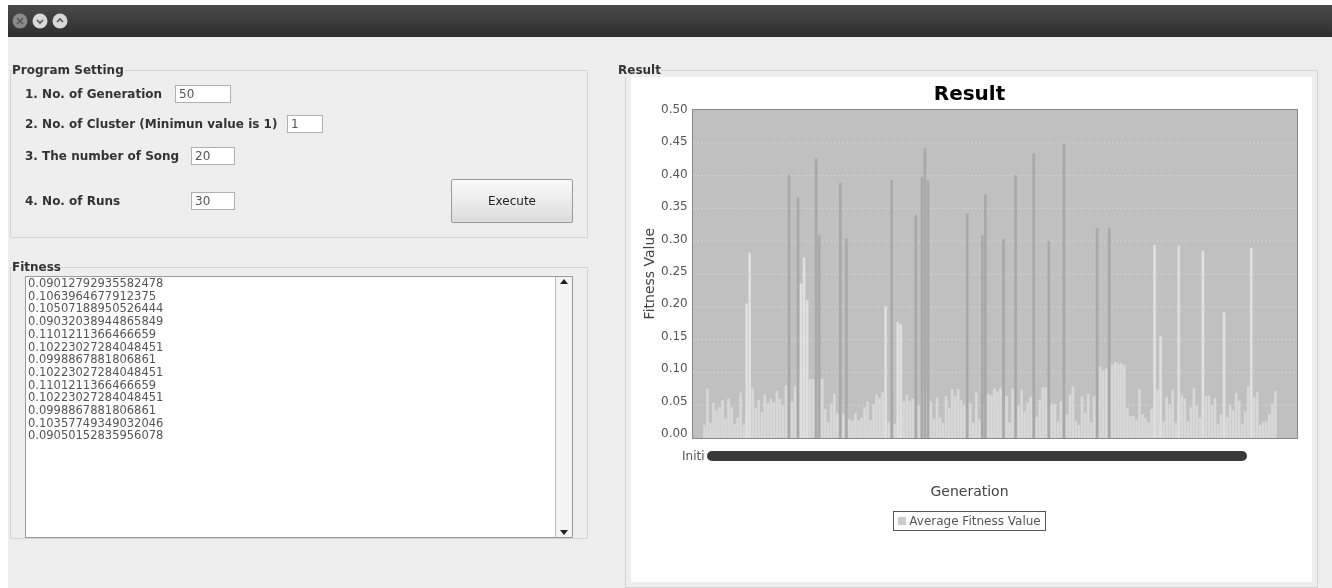 The width and height of the screenshot is (1332, 588). Describe the element at coordinates (674, 206) in the screenshot. I see `y-tick-label: 0.35` at that location.